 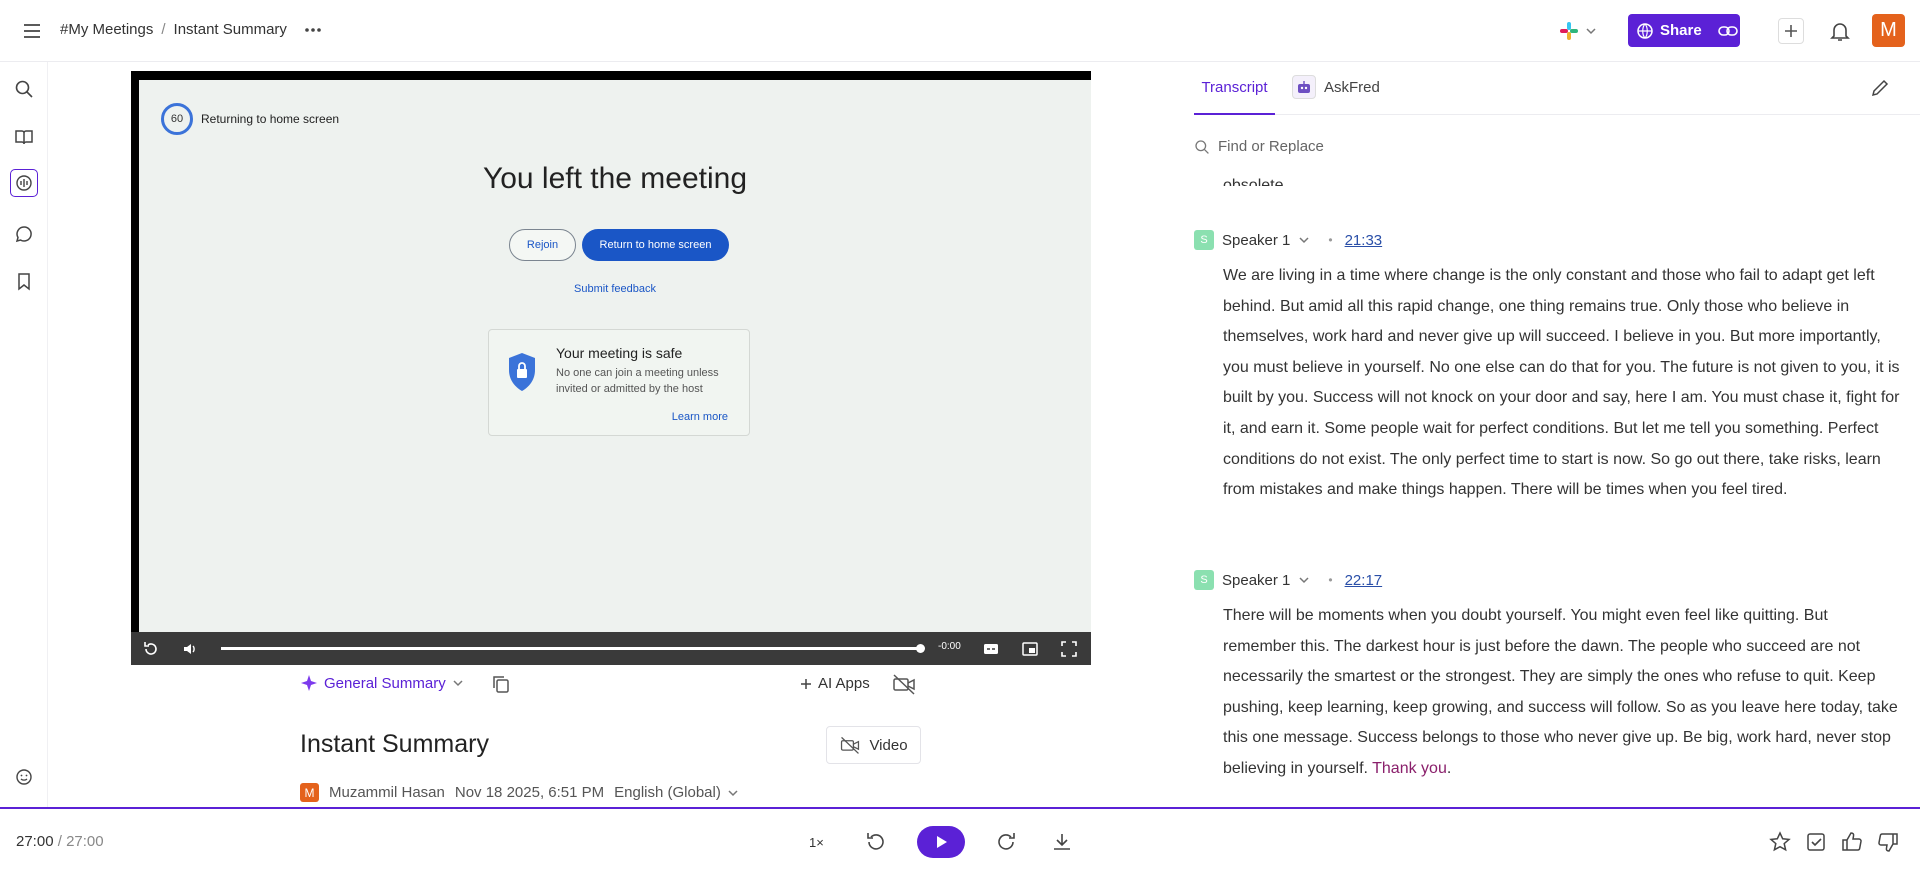 What do you see at coordinates (1259, 146) in the screenshot?
I see `find-replace-input: Find or Replace` at bounding box center [1259, 146].